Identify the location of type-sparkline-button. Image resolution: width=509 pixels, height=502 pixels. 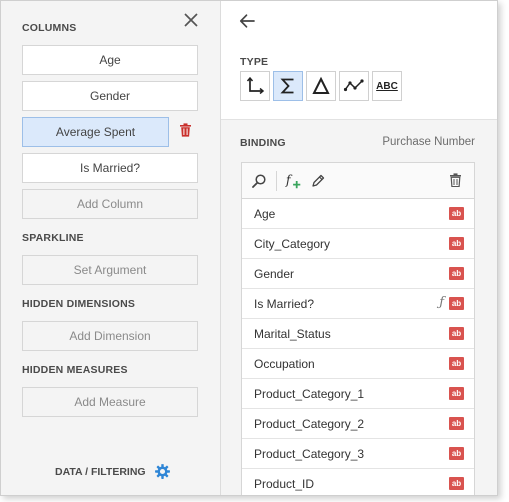
(354, 86).